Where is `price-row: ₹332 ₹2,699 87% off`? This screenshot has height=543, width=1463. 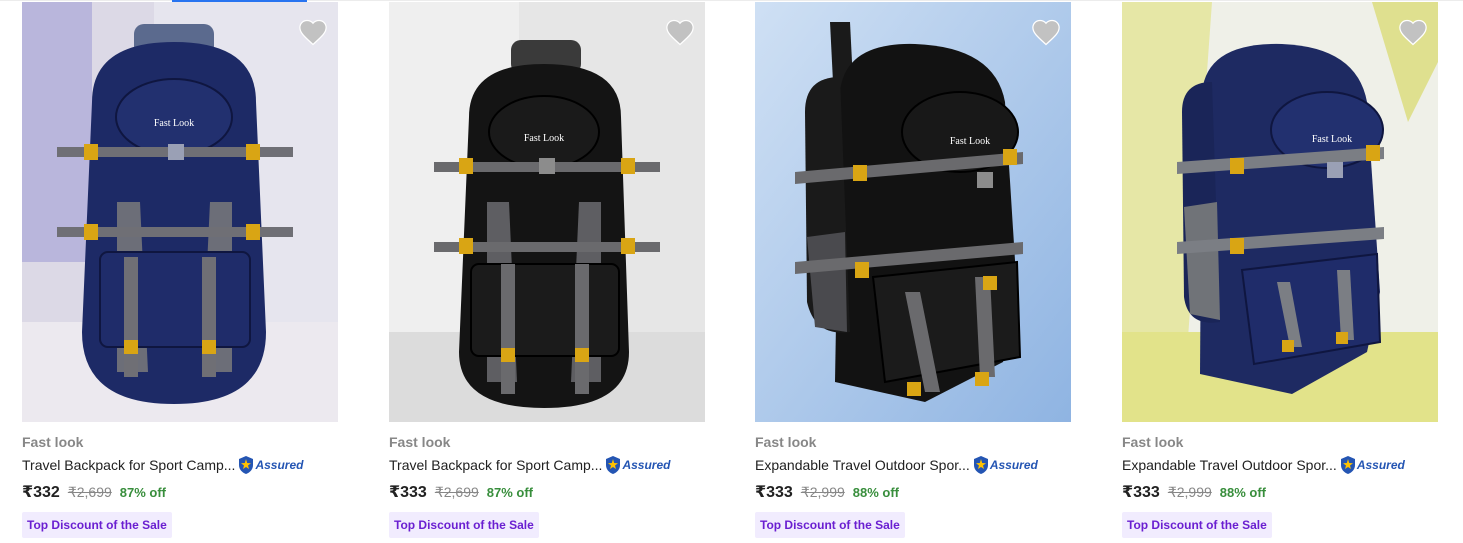 price-row: ₹332 ₹2,699 87% off is located at coordinates (94, 492).